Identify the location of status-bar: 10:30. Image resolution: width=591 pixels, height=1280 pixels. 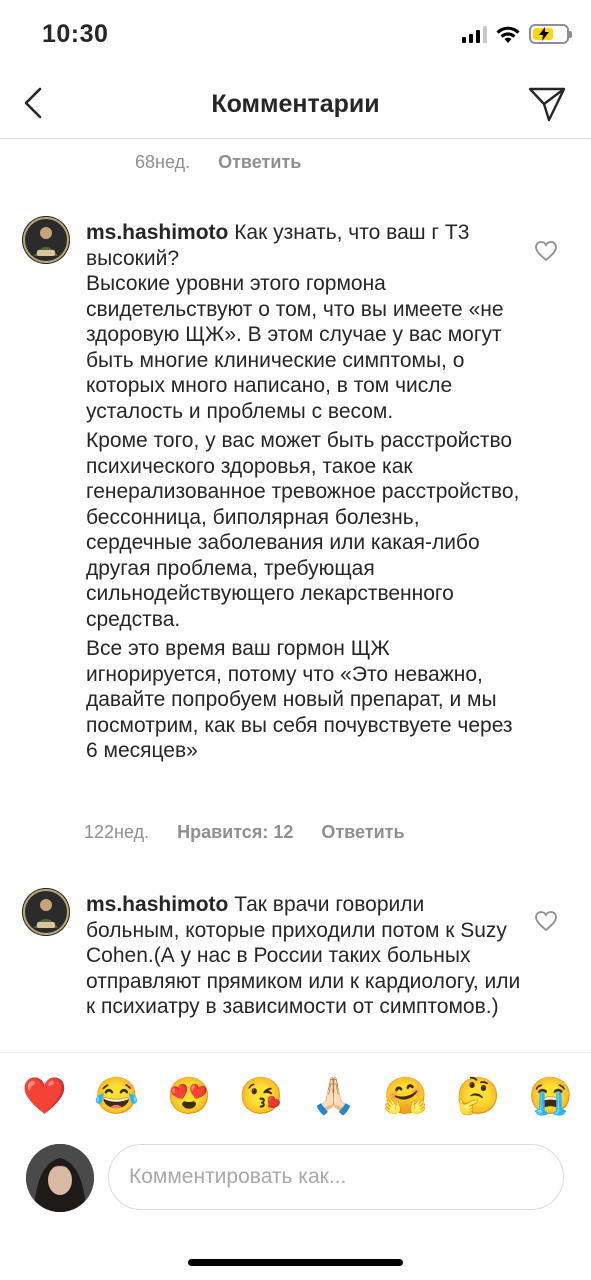
(295, 36).